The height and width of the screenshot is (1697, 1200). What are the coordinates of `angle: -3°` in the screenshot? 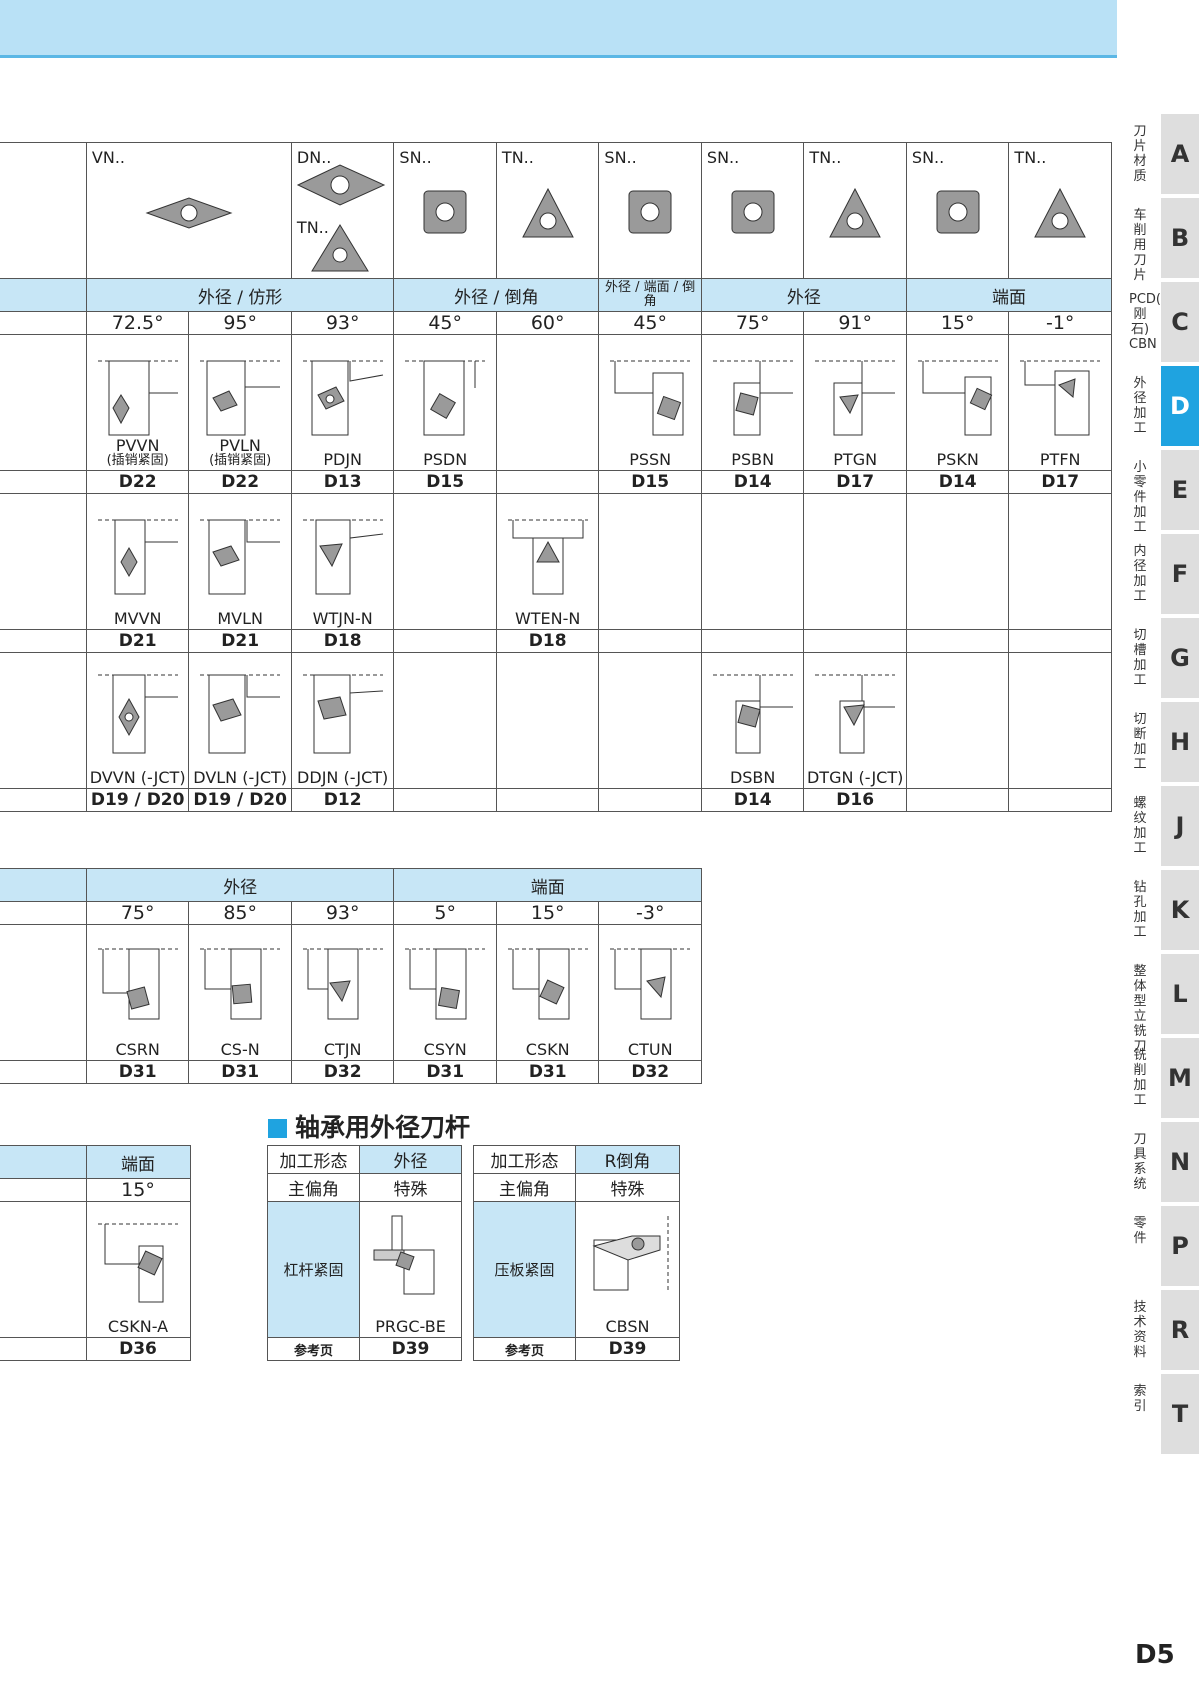 It's located at (650, 913).